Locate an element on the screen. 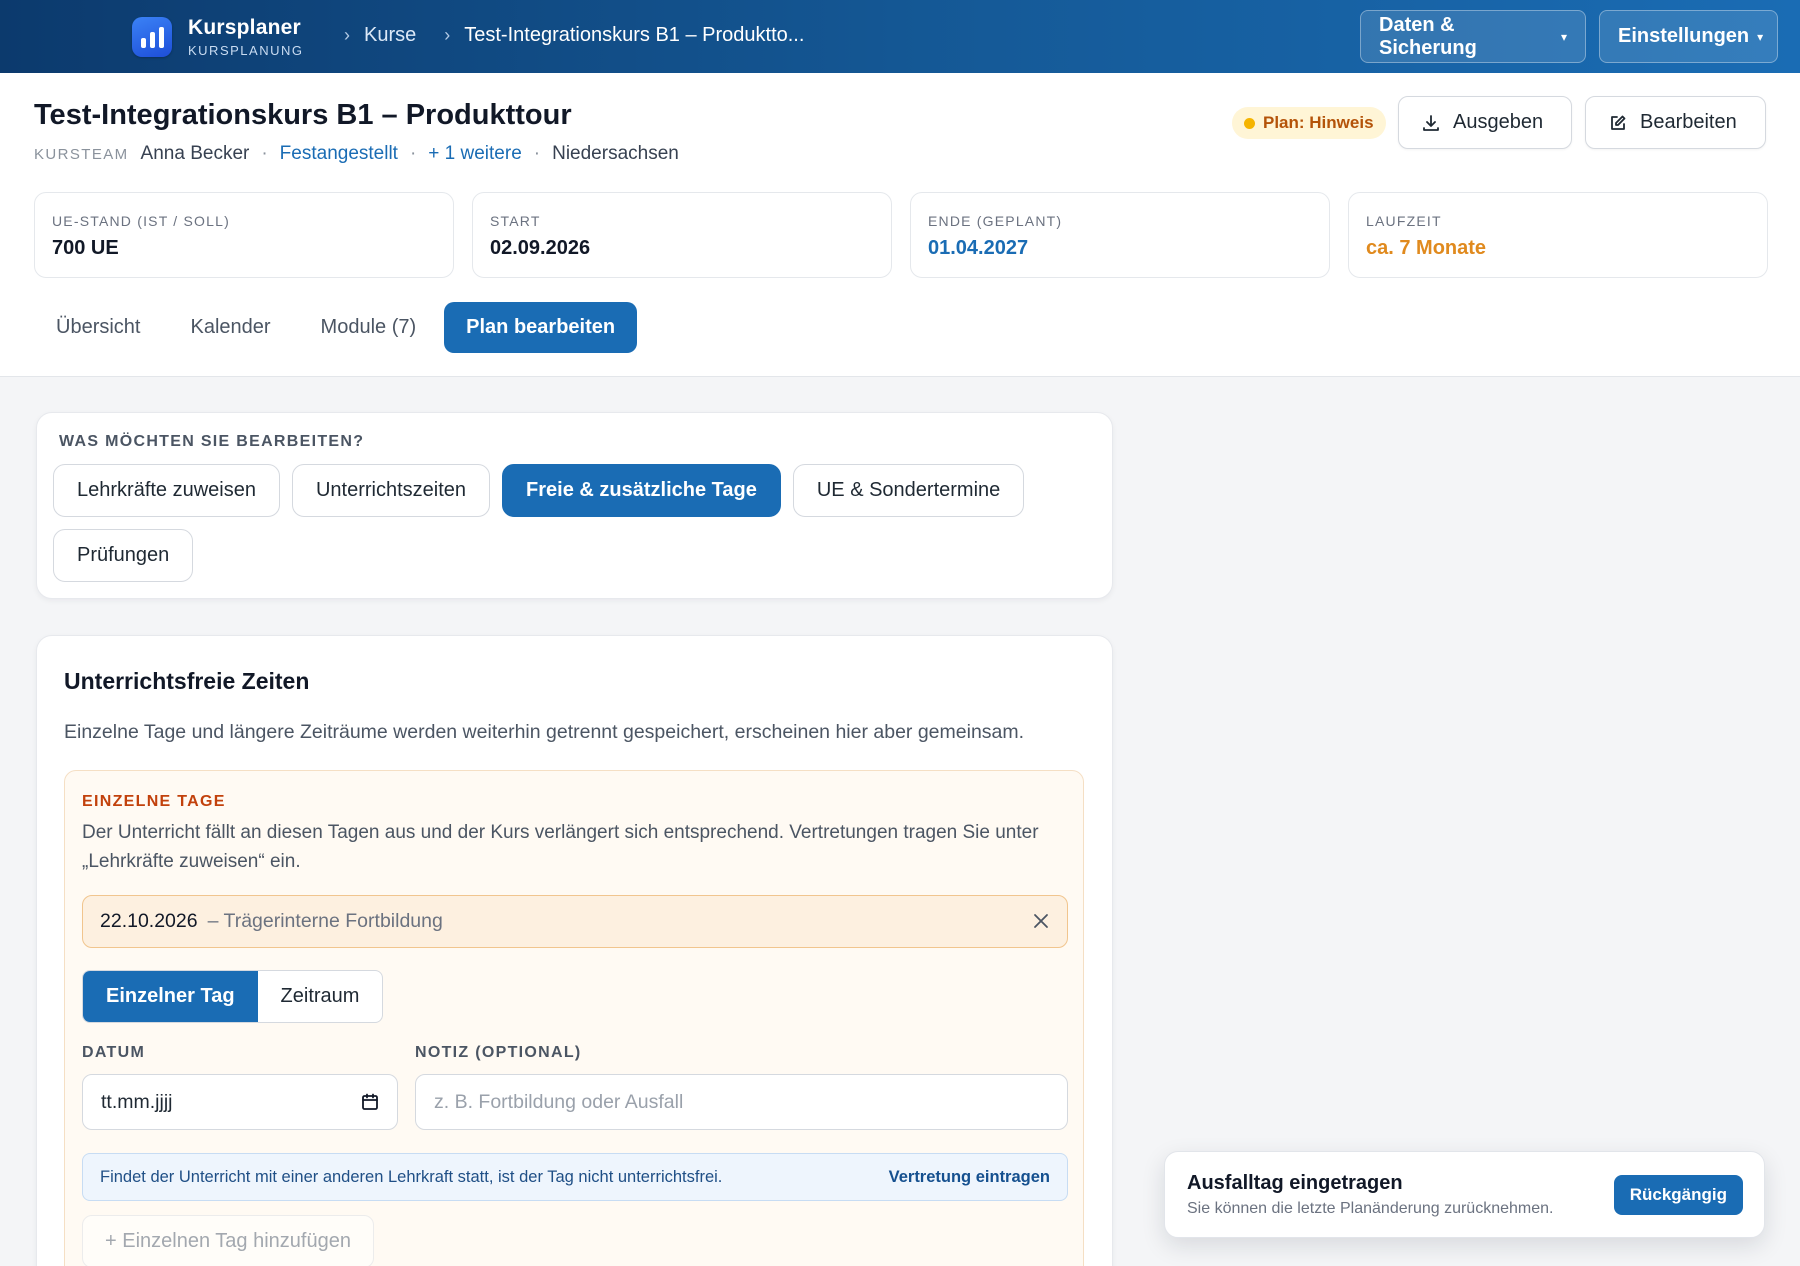 This screenshot has height=1266, width=1800. note-label: NOTIZ (OPTIONAL) is located at coordinates (498, 1052).